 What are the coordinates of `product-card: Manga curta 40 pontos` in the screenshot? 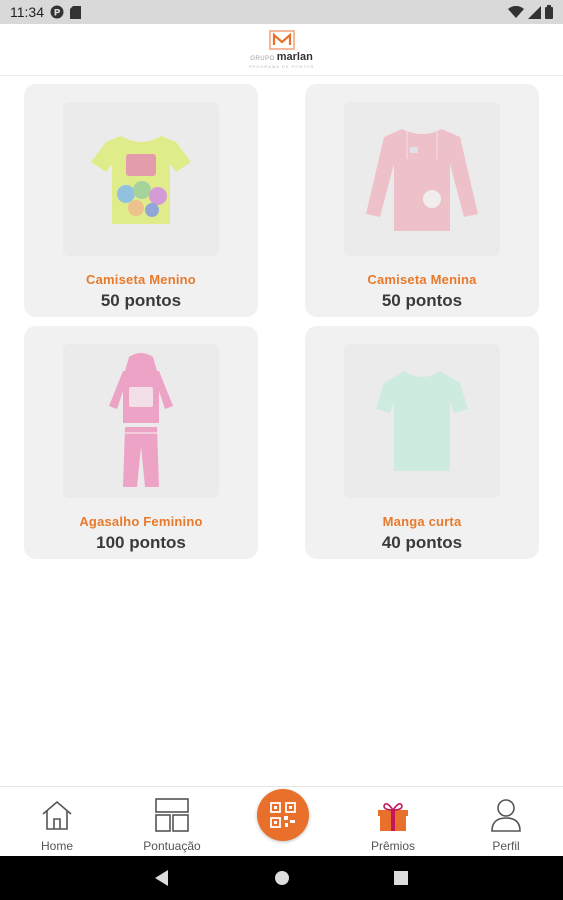 It's located at (422, 442).